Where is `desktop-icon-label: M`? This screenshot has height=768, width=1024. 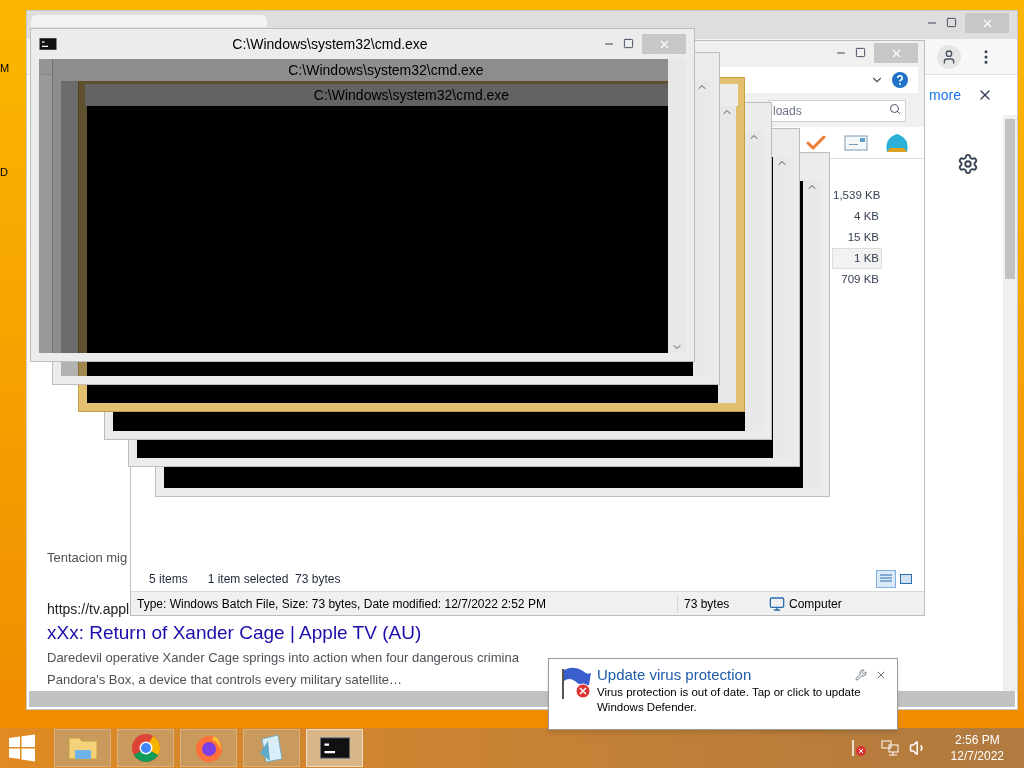
desktop-icon-label: M is located at coordinates (5, 68).